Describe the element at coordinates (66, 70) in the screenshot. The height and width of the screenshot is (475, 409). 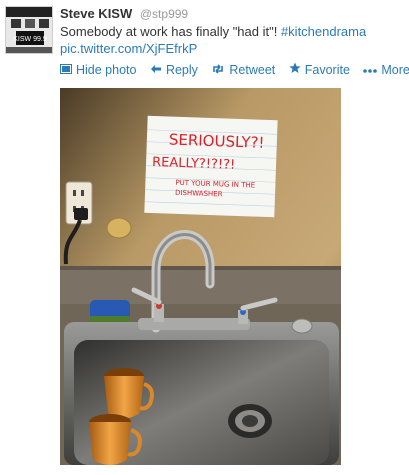
I see `photo-icon` at that location.